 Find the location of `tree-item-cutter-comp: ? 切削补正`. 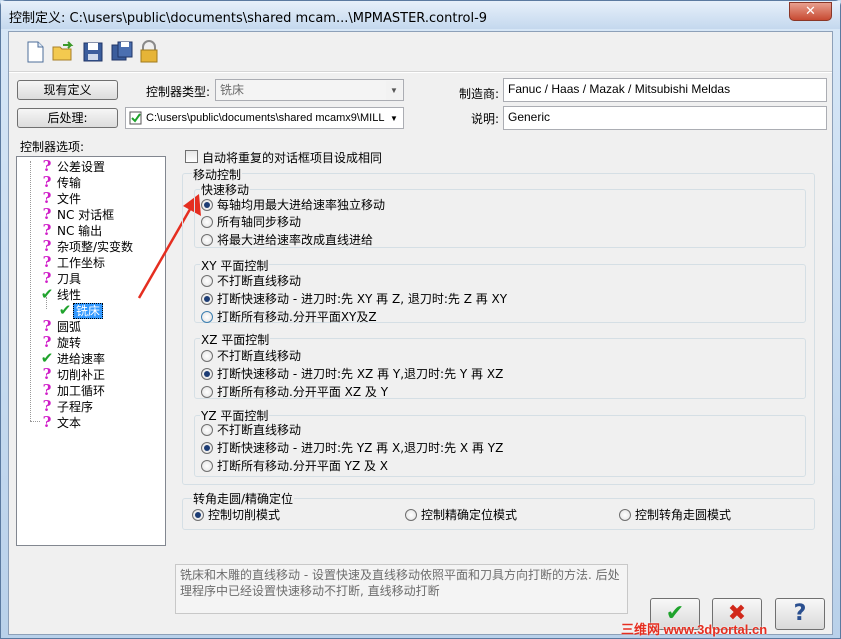

tree-item-cutter-comp: ? 切削补正 is located at coordinates (73, 374).